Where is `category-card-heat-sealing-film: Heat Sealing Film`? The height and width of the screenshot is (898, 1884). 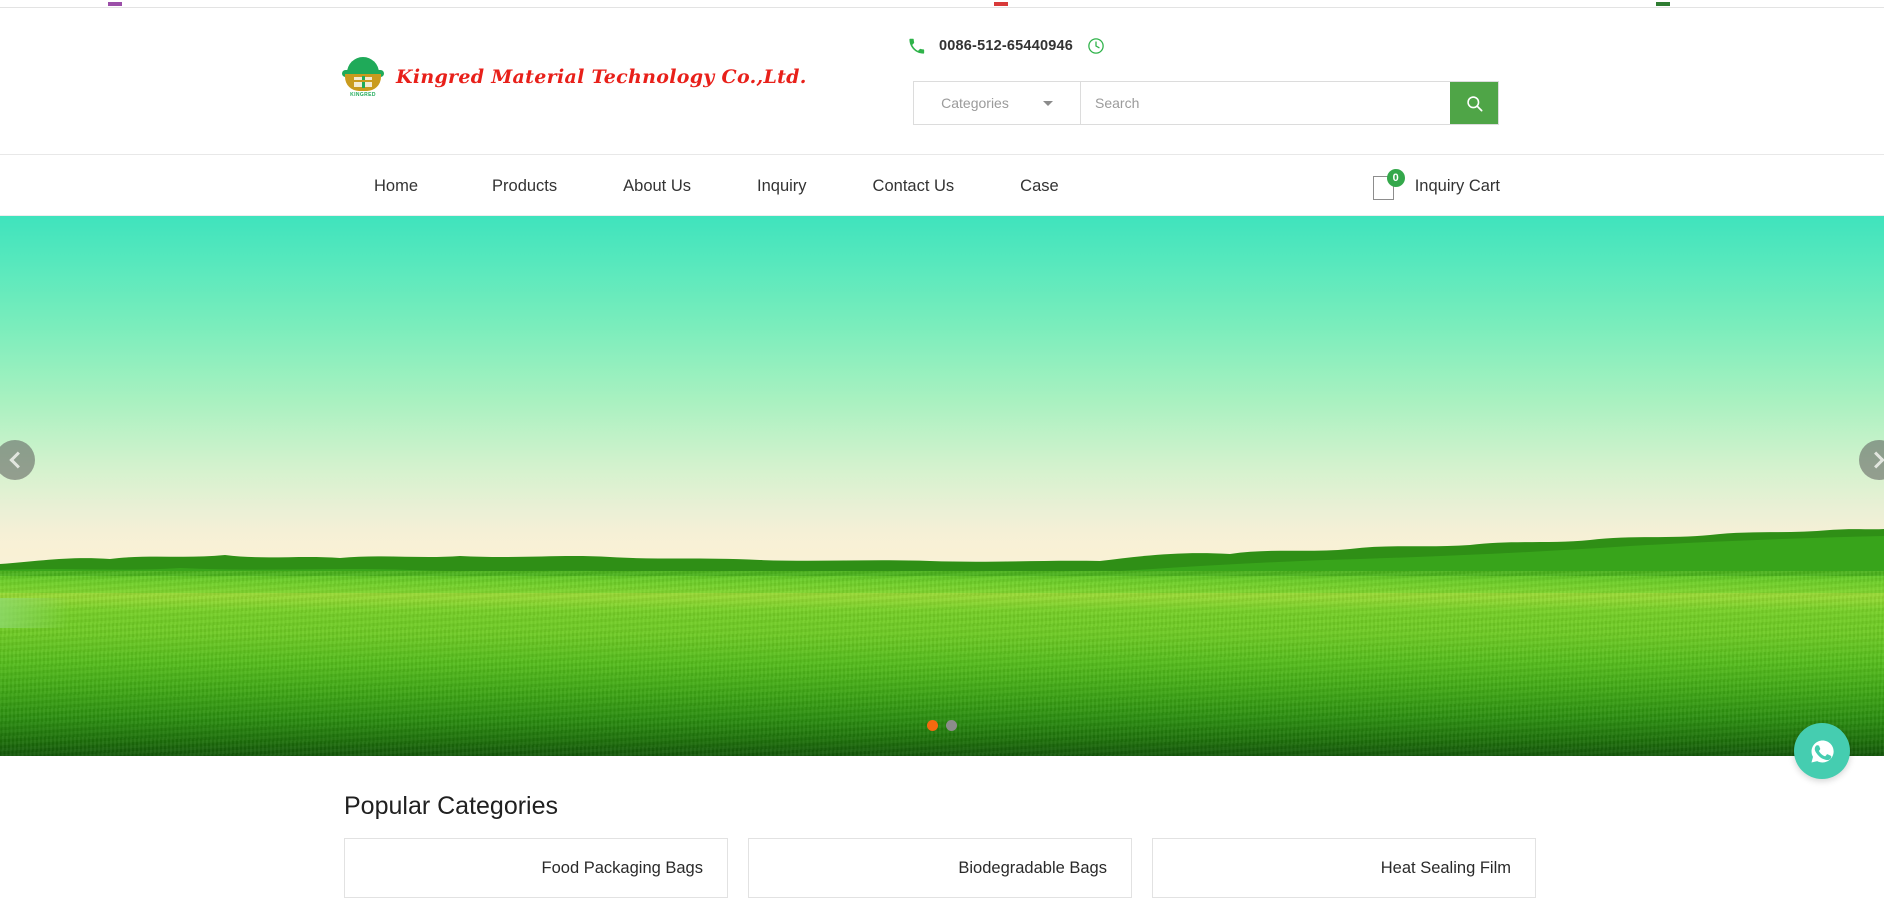 category-card-heat-sealing-film: Heat Sealing Film is located at coordinates (1344, 868).